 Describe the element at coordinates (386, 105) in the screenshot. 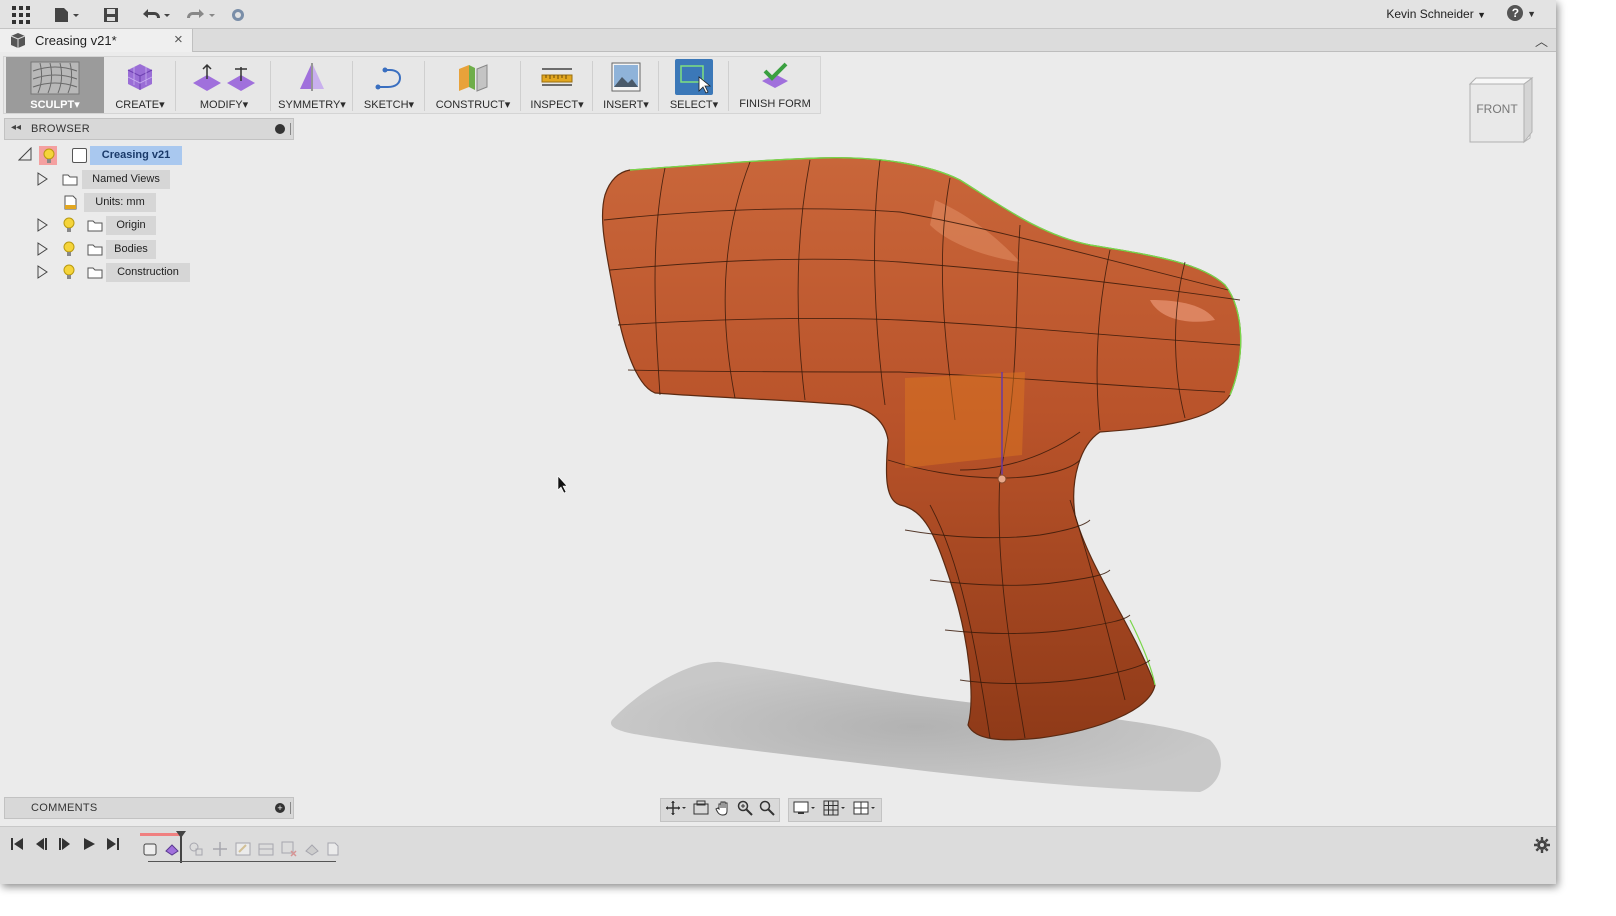

I see `toolbar-label: SKETCH` at that location.